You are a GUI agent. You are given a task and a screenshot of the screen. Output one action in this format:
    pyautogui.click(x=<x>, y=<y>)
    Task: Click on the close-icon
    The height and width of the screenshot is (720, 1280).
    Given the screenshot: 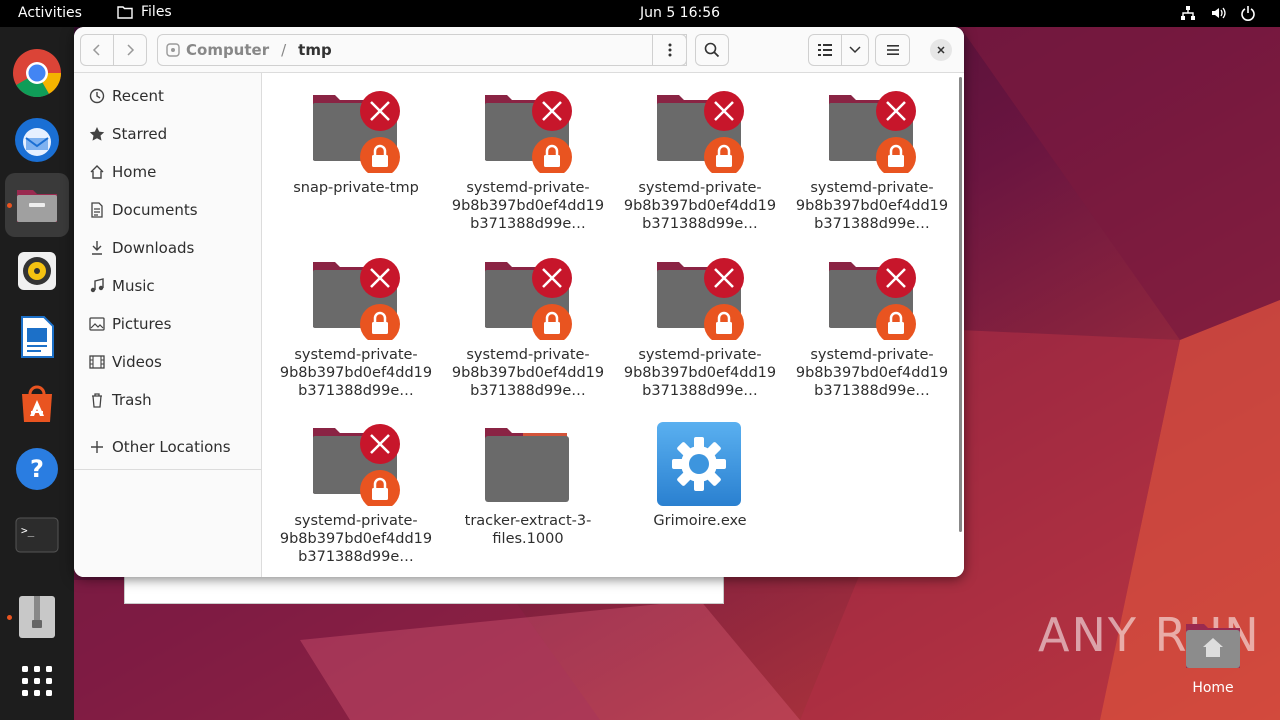 What is the action you would take?
    pyautogui.click(x=941, y=50)
    